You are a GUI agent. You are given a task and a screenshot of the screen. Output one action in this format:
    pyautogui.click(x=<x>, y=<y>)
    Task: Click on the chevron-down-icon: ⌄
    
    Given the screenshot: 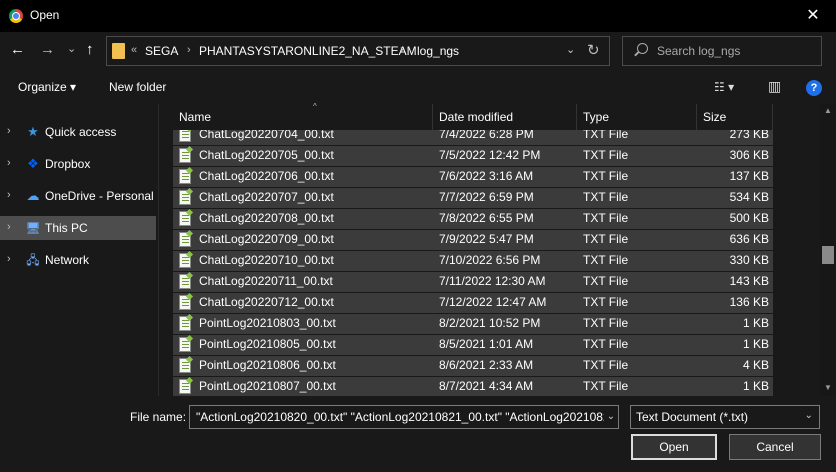 What is the action you would take?
    pyautogui.click(x=611, y=417)
    